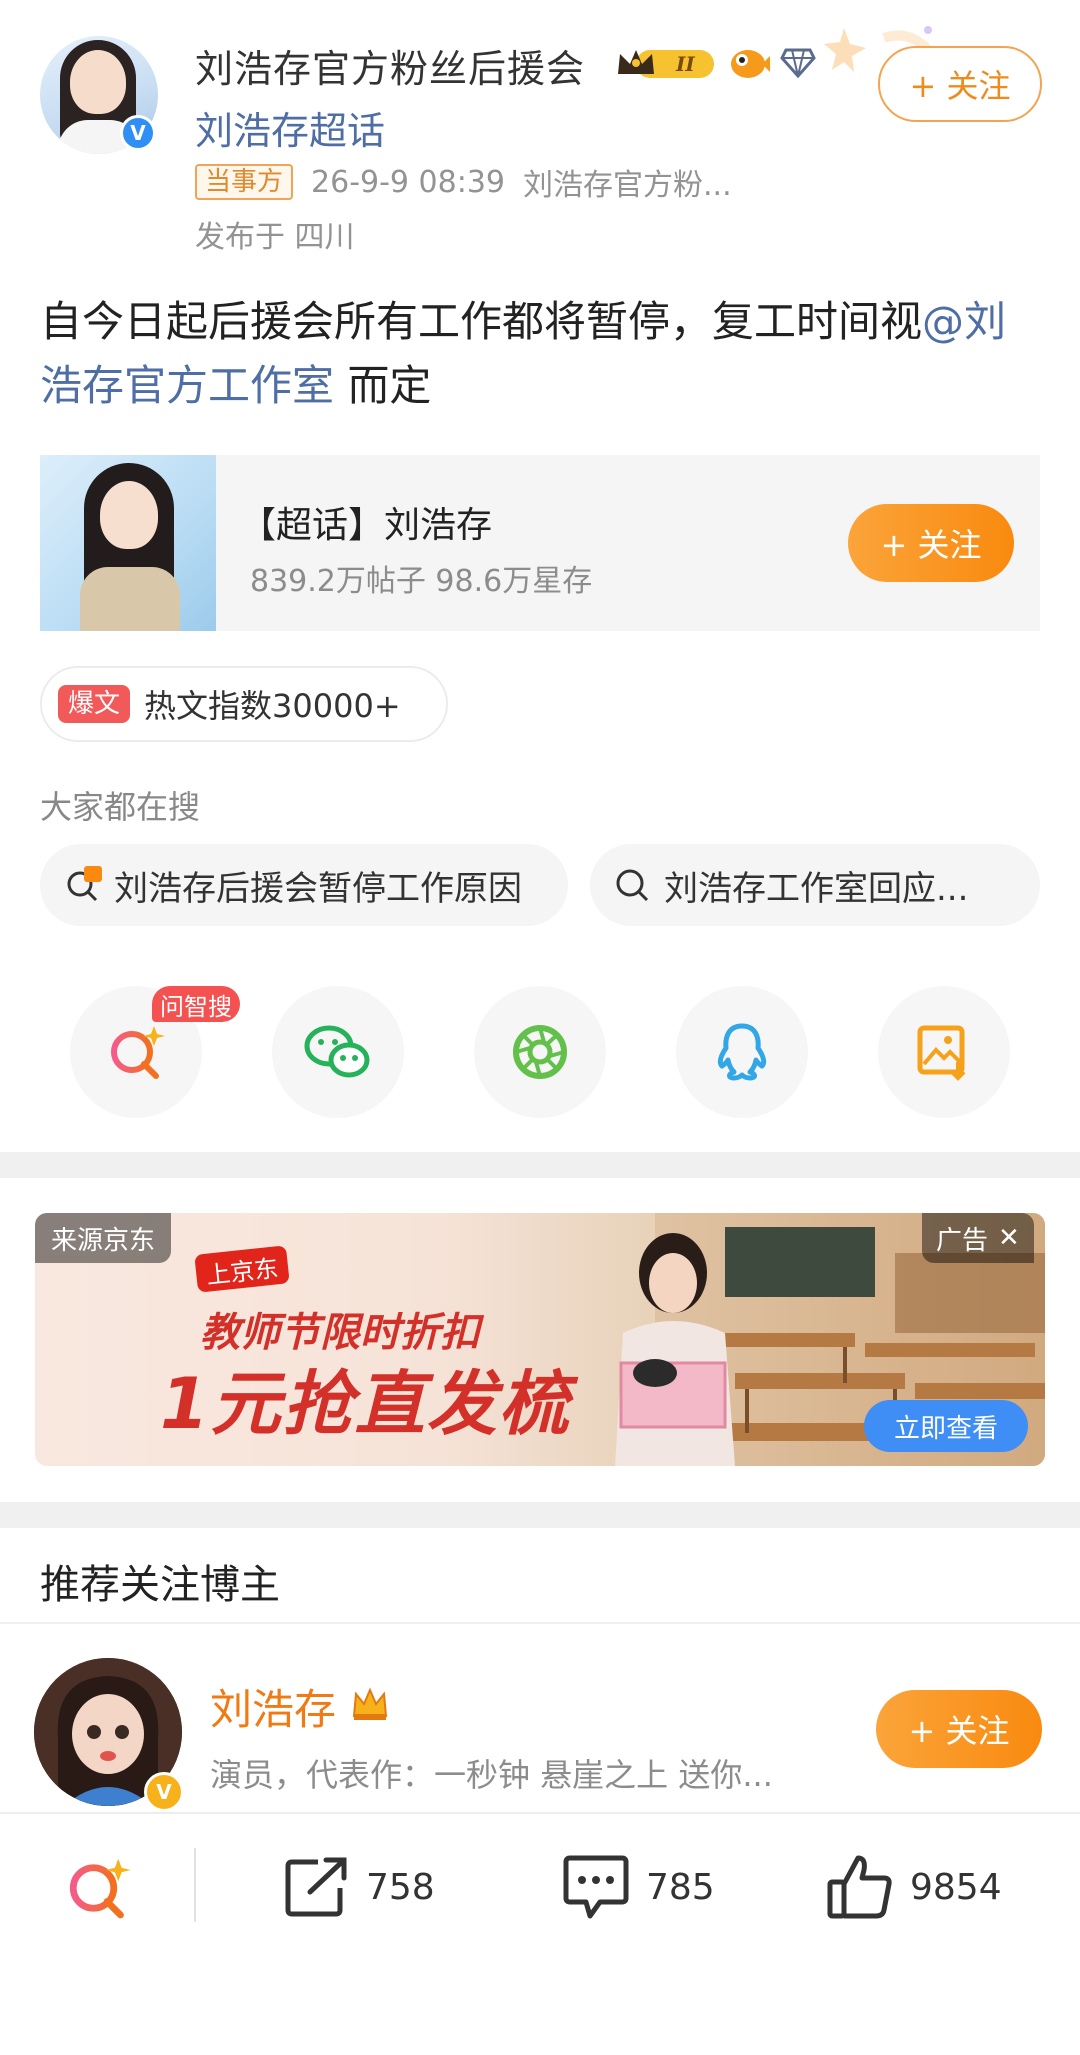 This screenshot has width=1080, height=2055. I want to click on ad-label-text: 广告, so click(962, 1240).